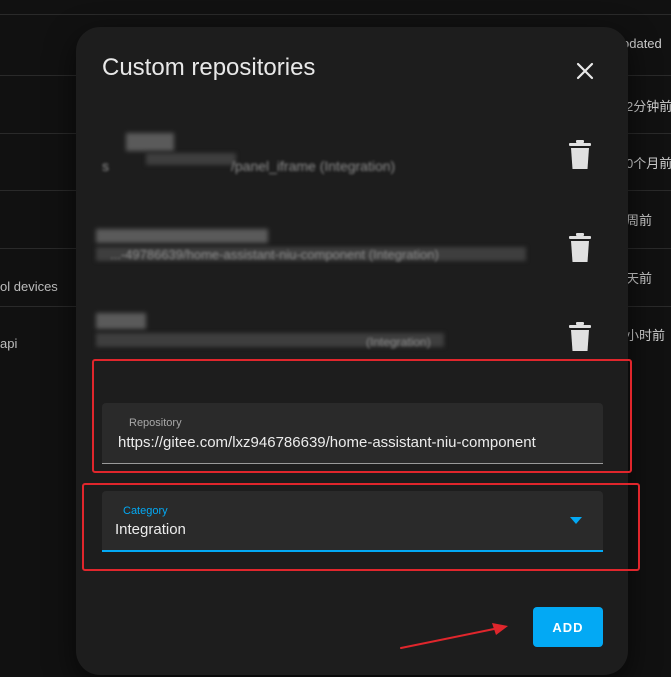 The height and width of the screenshot is (677, 671). I want to click on divider, so click(335, 14).